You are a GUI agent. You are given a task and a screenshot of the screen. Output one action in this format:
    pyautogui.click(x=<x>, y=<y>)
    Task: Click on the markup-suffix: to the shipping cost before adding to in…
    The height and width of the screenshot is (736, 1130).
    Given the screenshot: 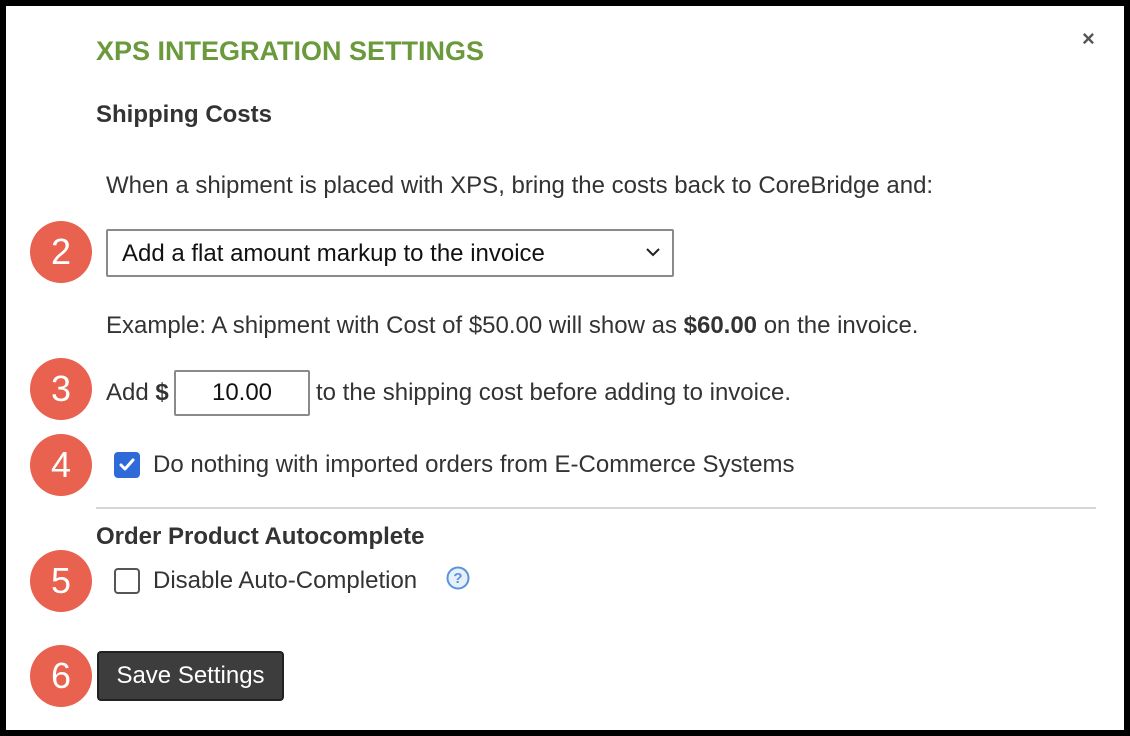 What is the action you would take?
    pyautogui.click(x=553, y=392)
    